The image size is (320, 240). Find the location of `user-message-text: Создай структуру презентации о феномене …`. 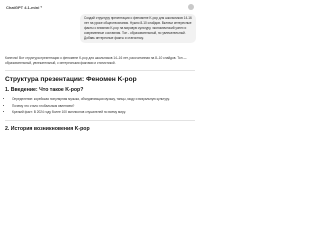

user-message-text: Создай структуру презентации о феномене … is located at coordinates (138, 28).